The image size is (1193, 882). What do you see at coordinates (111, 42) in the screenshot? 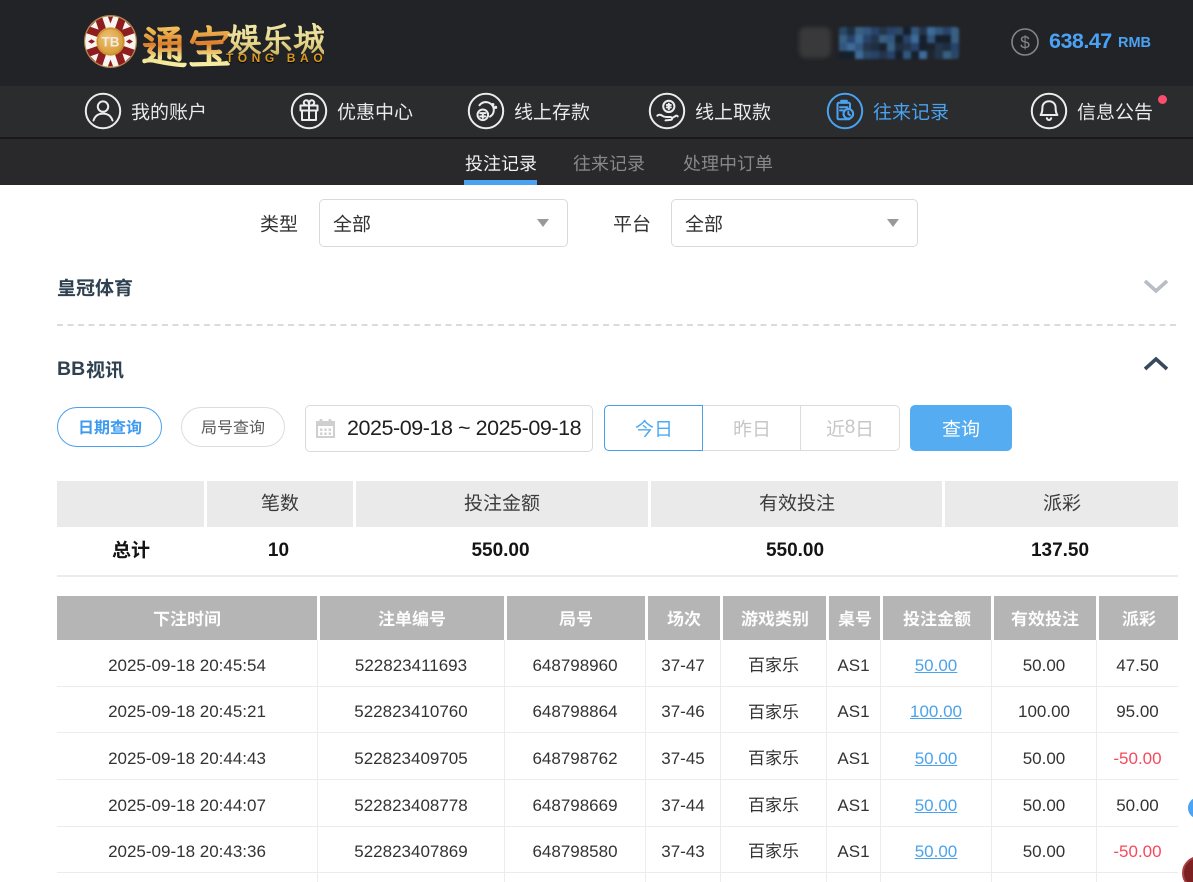
I see `svg-text: TB` at bounding box center [111, 42].